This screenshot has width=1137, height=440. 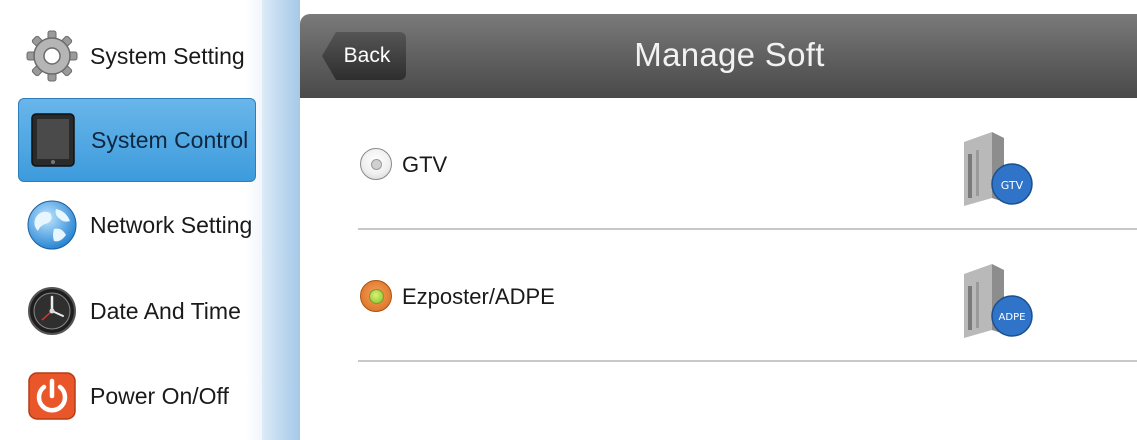 I want to click on server-adpe-icon: ADPE, so click(x=997, y=299).